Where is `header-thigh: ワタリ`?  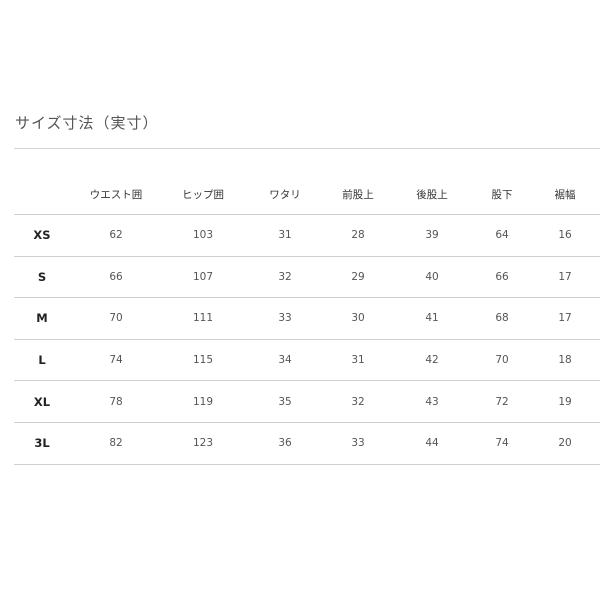 header-thigh: ワタリ is located at coordinates (285, 194).